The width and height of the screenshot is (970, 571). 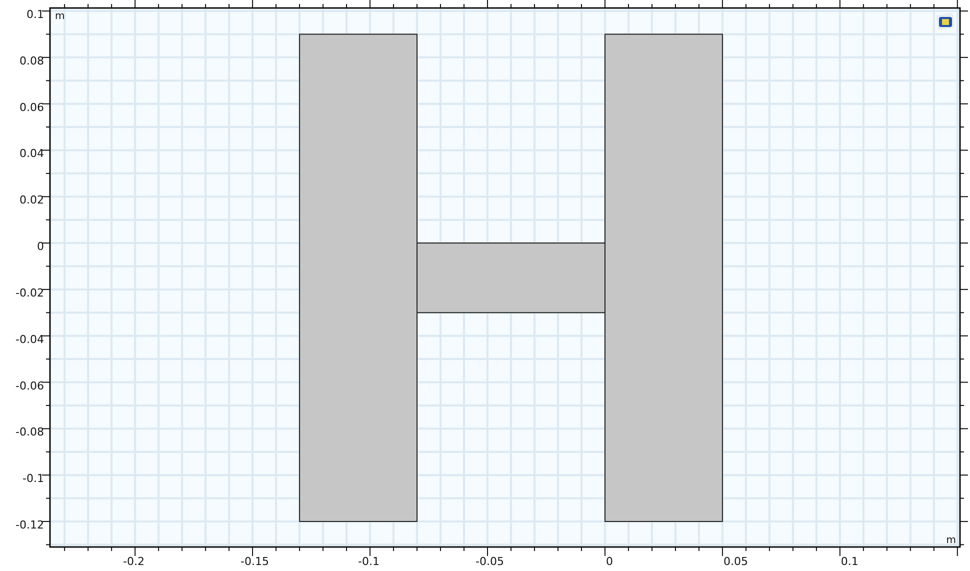 What do you see at coordinates (609, 561) in the screenshot?
I see `x-tick-label: 0` at bounding box center [609, 561].